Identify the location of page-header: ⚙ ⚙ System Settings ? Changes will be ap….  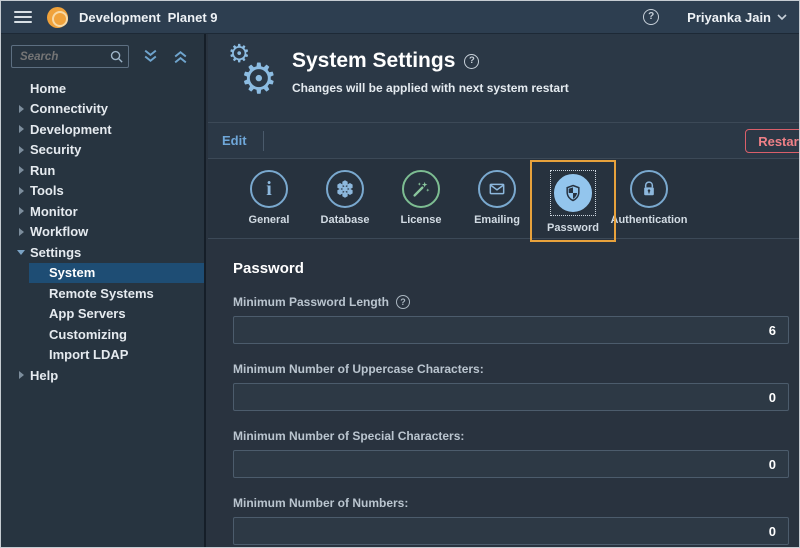
(503, 78).